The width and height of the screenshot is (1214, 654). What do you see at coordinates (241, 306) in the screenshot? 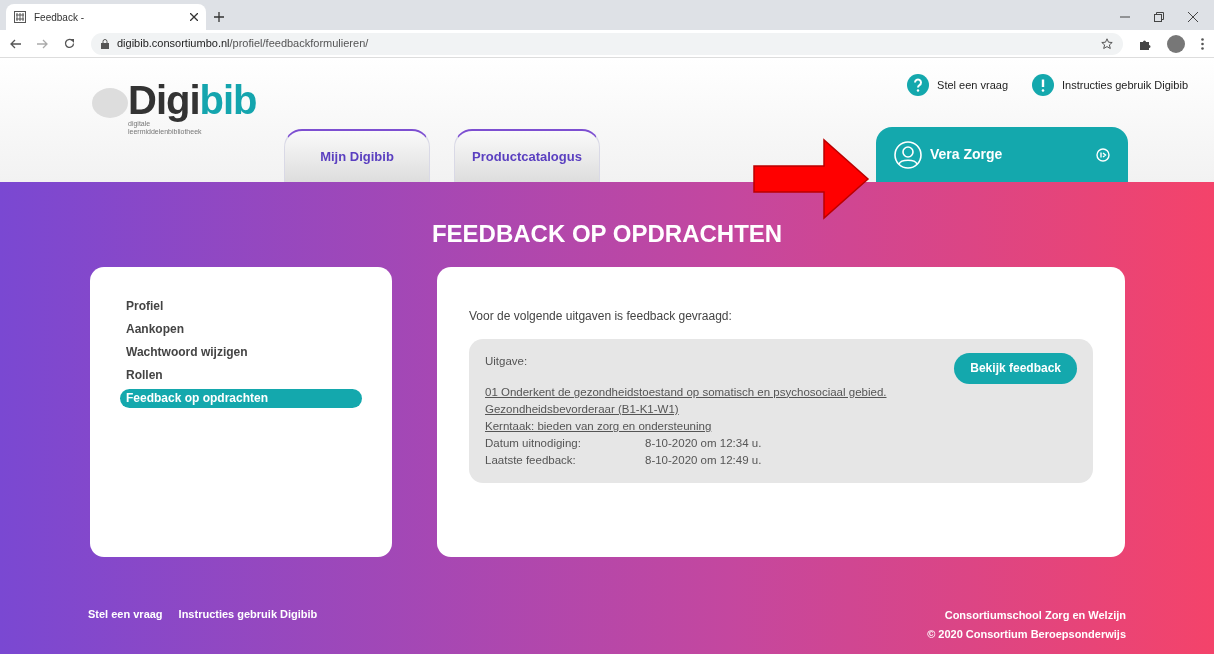
I see `sidebar-item: Profiel` at bounding box center [241, 306].